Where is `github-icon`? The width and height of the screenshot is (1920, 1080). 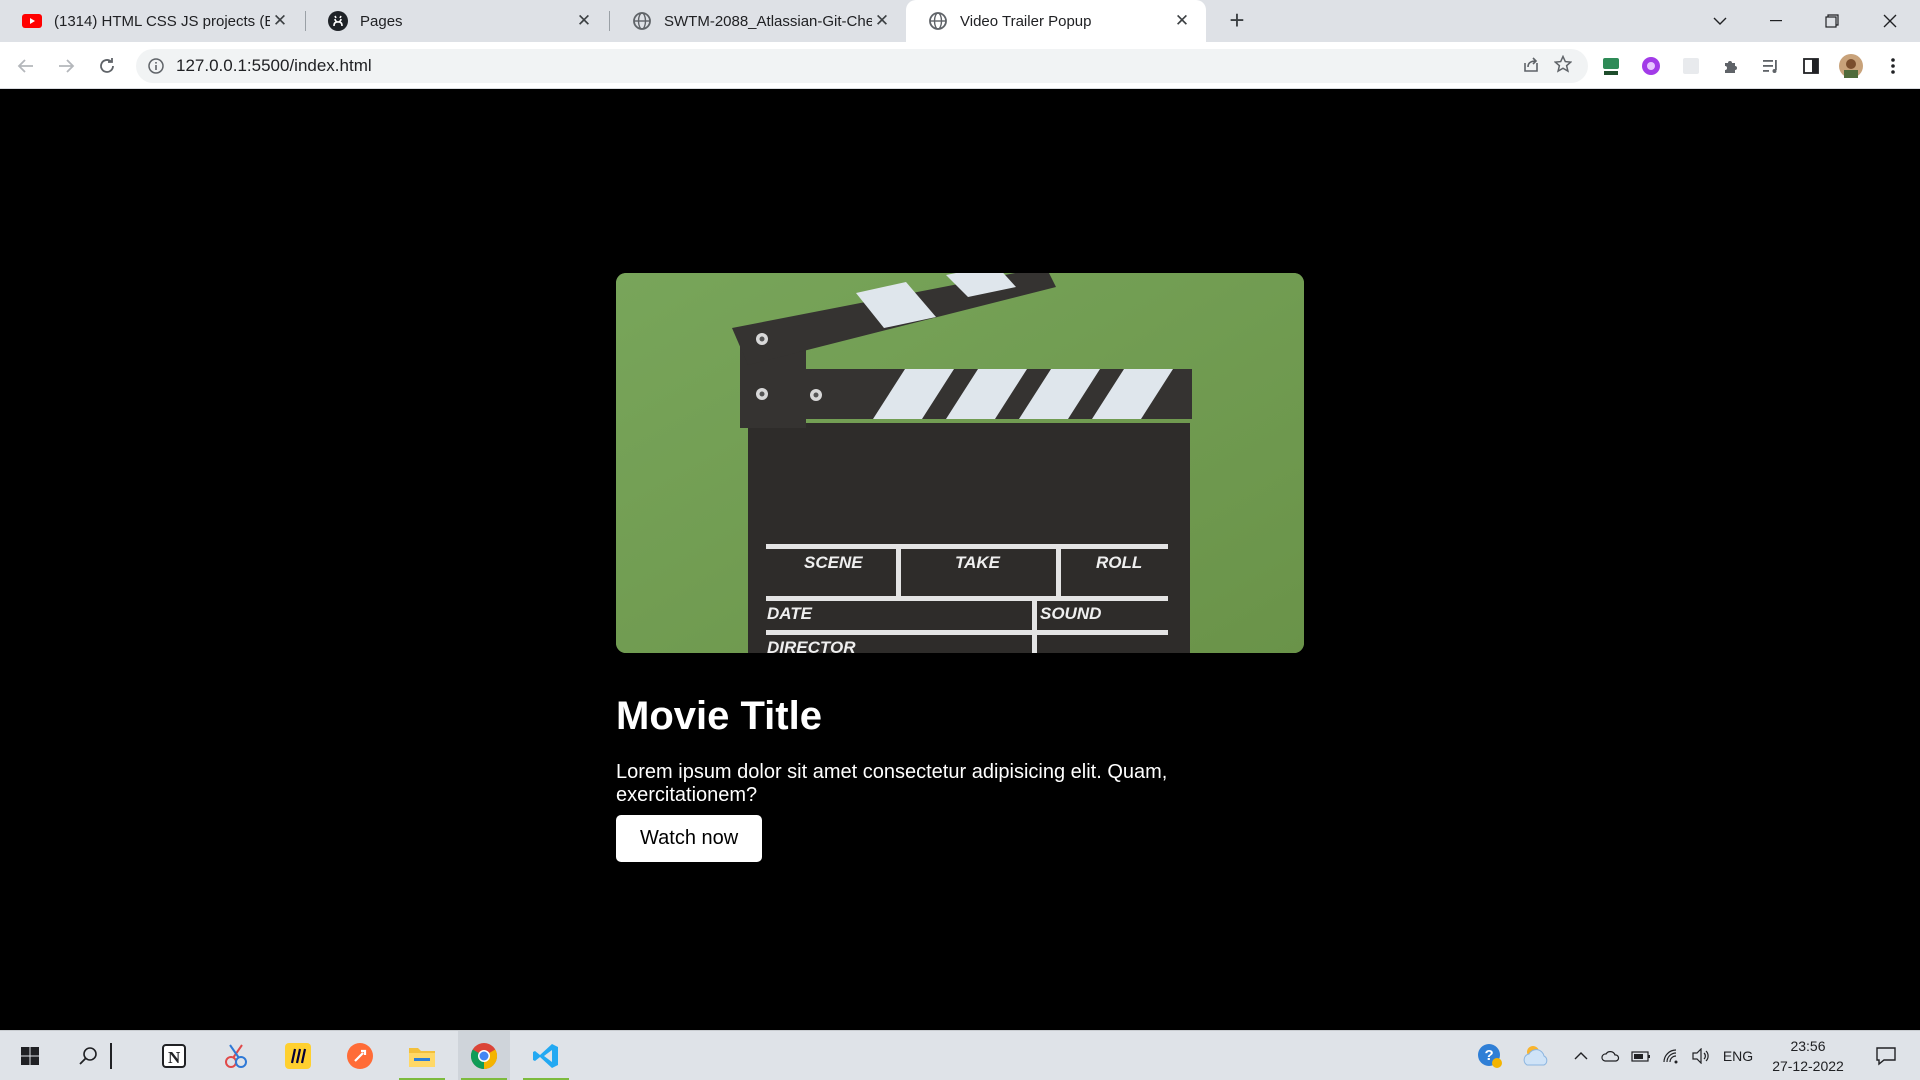 github-icon is located at coordinates (338, 21).